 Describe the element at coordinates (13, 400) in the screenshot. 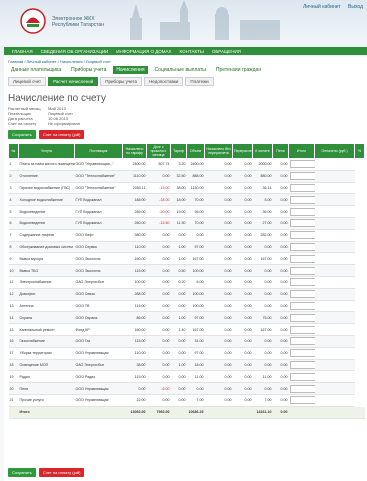

I see `table-cell: 21` at that location.